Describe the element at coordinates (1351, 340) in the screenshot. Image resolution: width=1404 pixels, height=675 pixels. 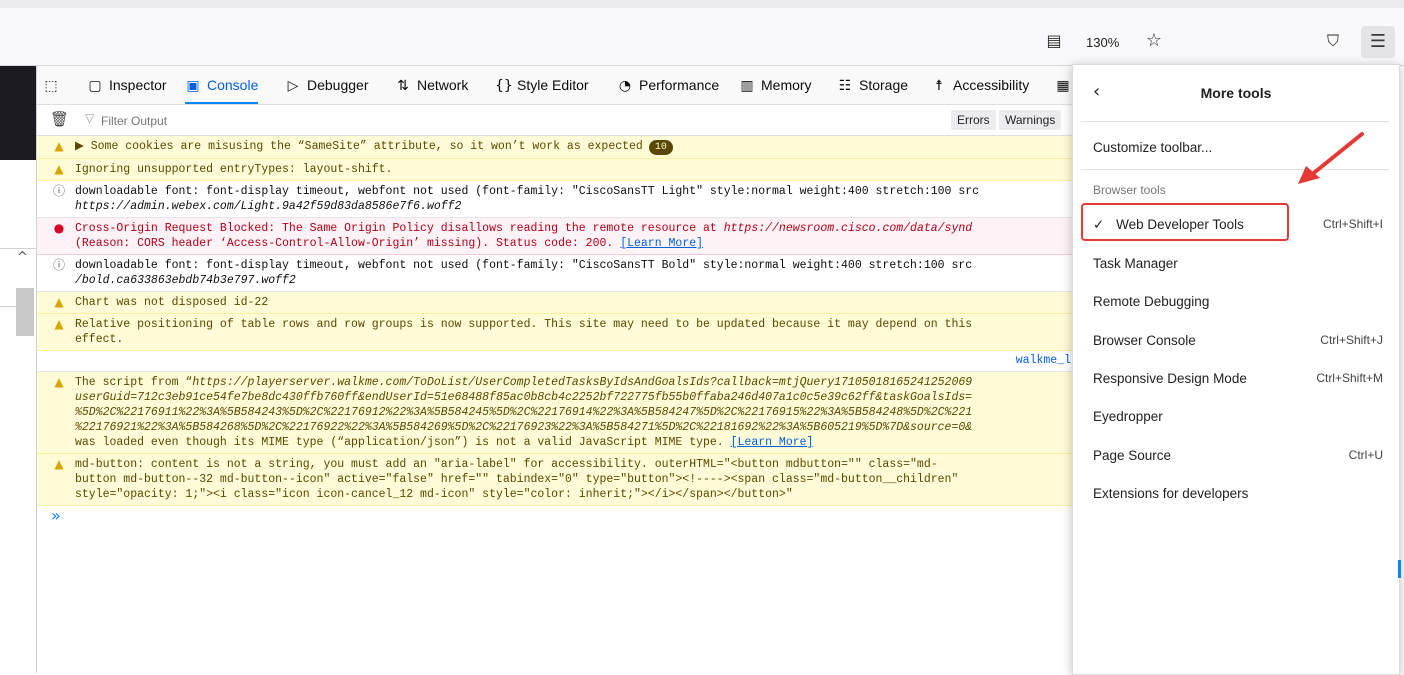
I see `menu-item-shortcut: Ctrl+Shift+J` at that location.